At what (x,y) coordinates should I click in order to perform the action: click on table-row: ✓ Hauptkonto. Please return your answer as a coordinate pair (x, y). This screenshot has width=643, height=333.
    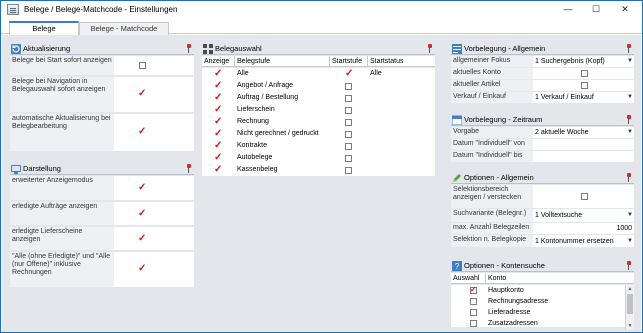
    Looking at the image, I should click on (542, 290).